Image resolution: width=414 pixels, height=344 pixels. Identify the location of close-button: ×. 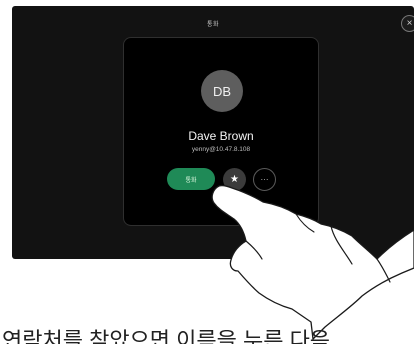
(407, 23).